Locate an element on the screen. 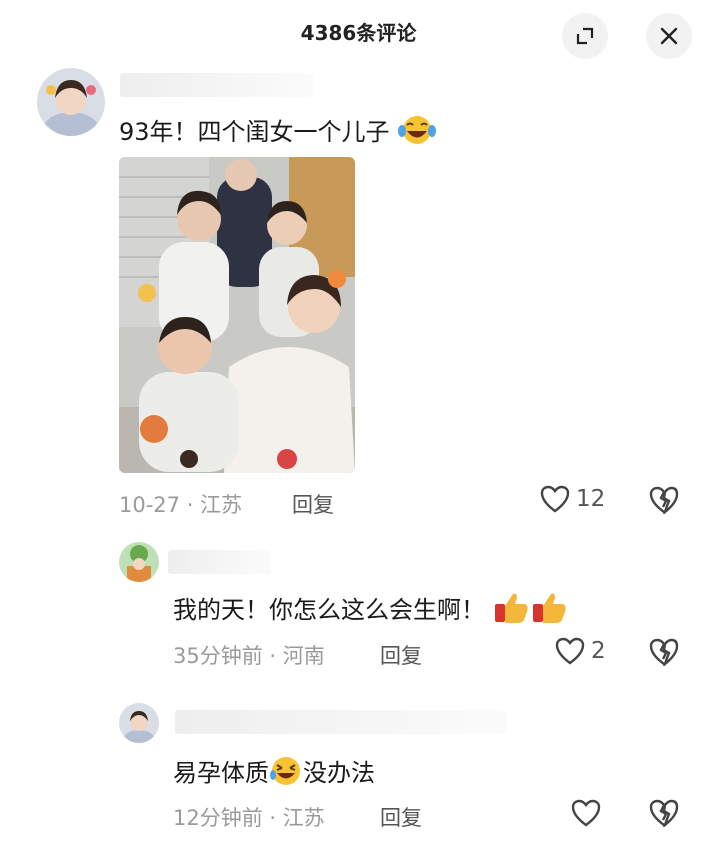  comment-photo is located at coordinates (237, 315).